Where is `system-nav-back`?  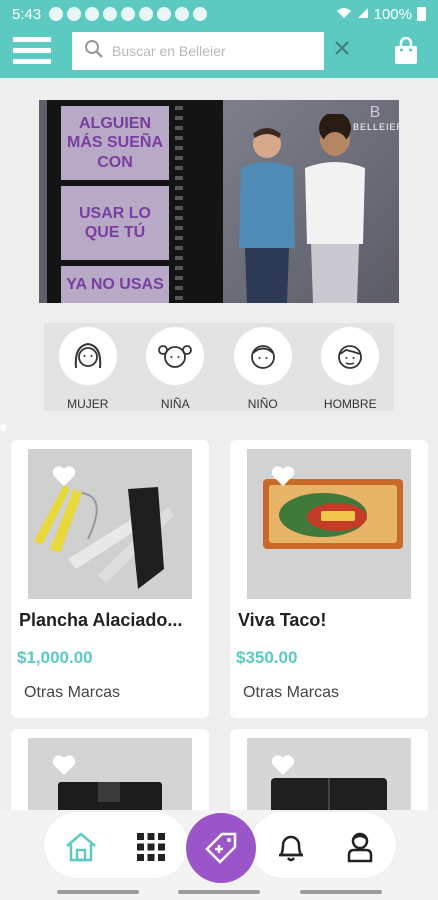 system-nav-back is located at coordinates (341, 892).